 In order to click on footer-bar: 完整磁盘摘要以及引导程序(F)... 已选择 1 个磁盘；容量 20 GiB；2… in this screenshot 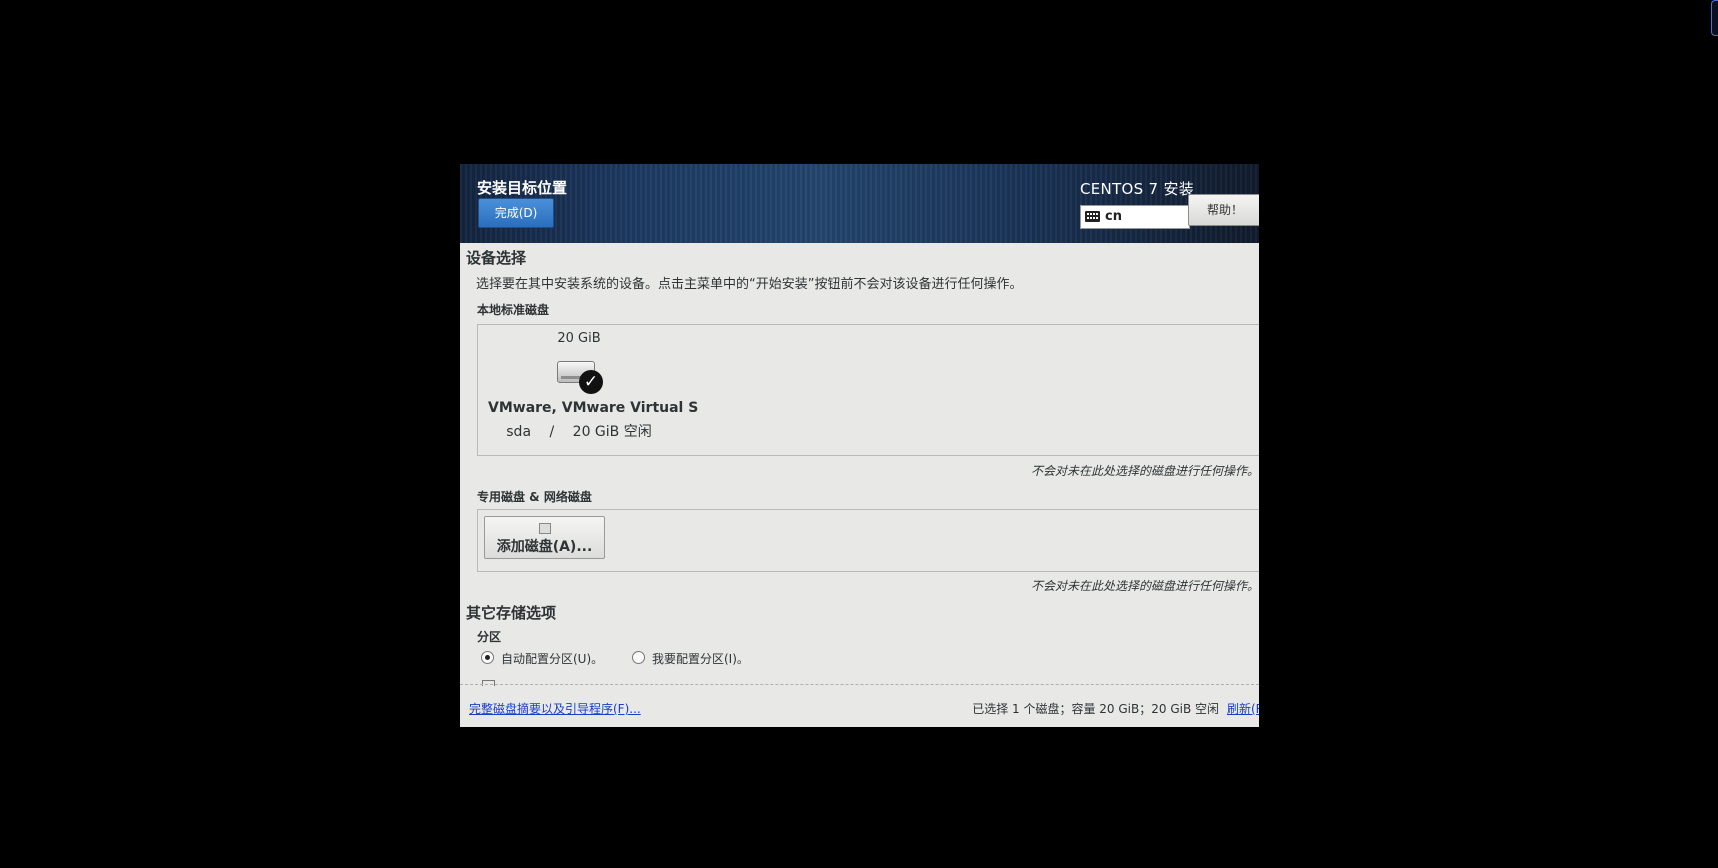, I will do `click(859, 707)`.